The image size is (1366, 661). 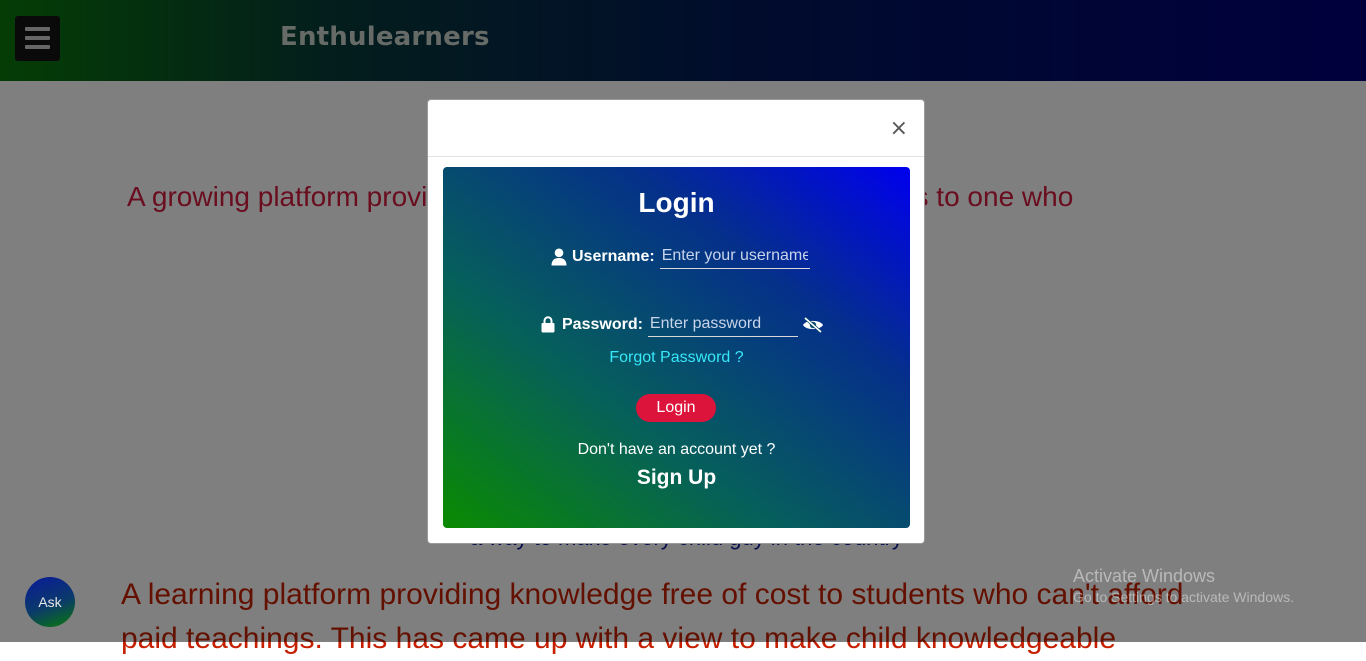 I want to click on close-icon: ×, so click(x=899, y=129).